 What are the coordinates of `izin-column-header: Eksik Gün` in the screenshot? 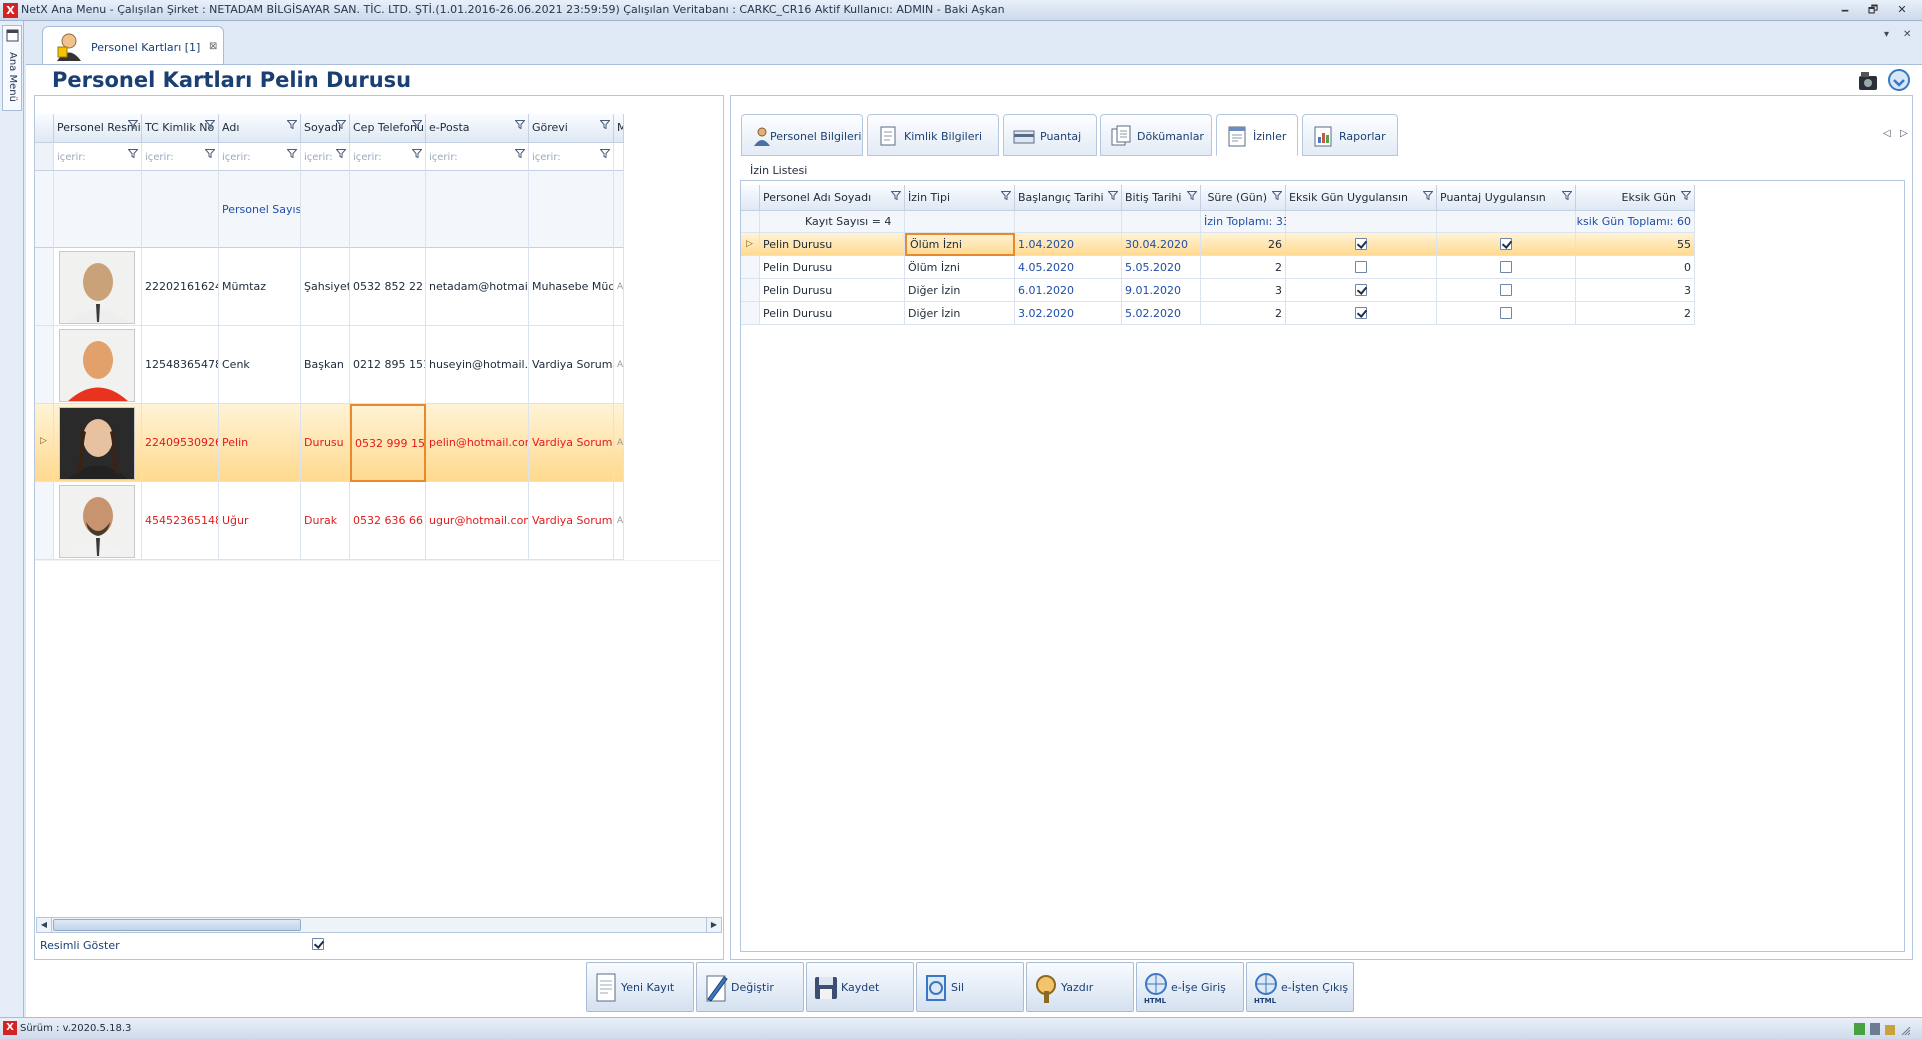 It's located at (1635, 198).